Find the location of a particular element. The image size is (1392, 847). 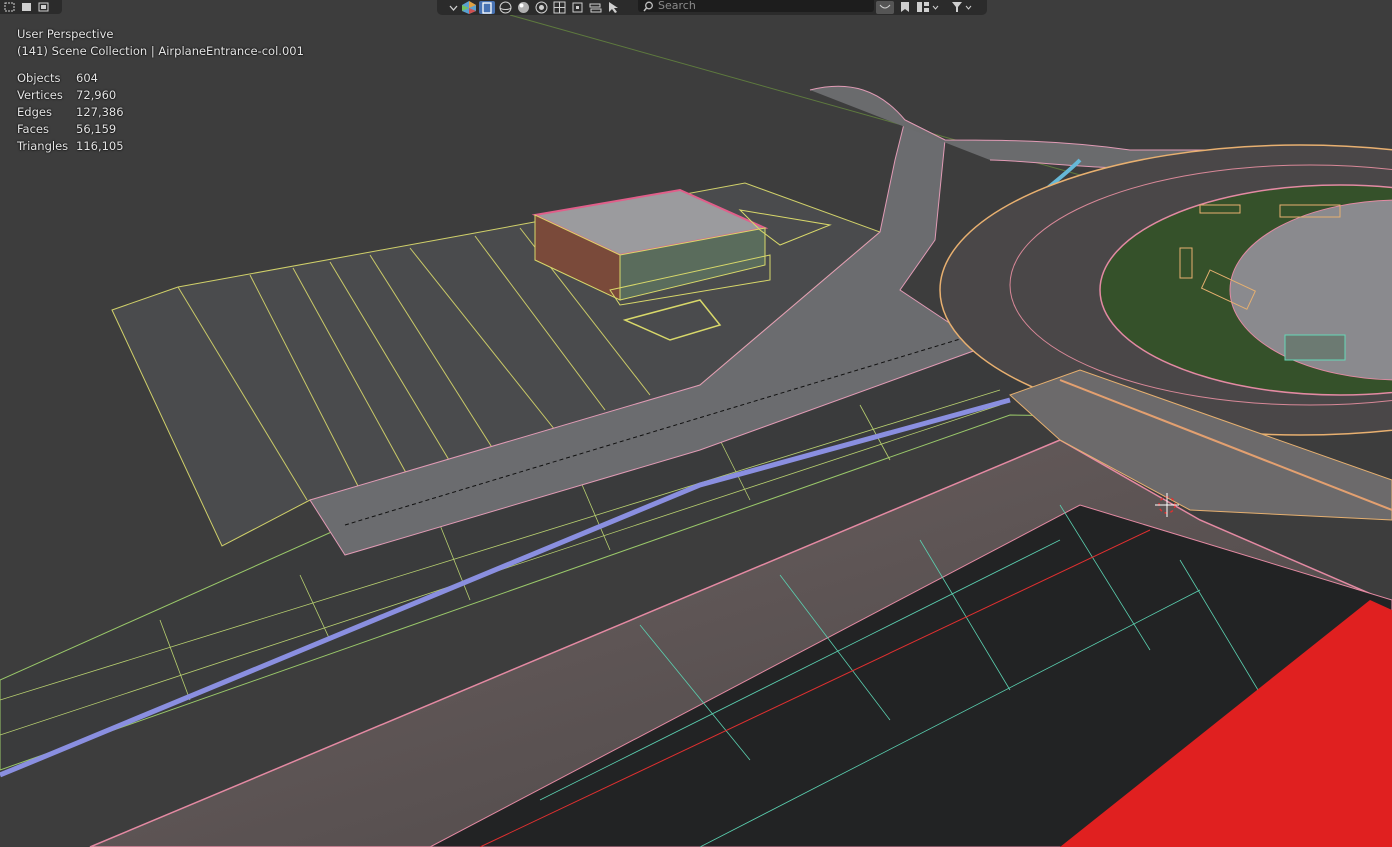

select-mode-toolbar is located at coordinates (31, 7).